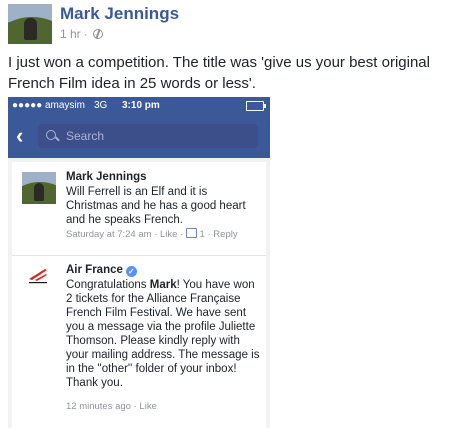 The height and width of the screenshot is (428, 461). What do you see at coordinates (191, 233) in the screenshot?
I see `thumbs-up-icon` at bounding box center [191, 233].